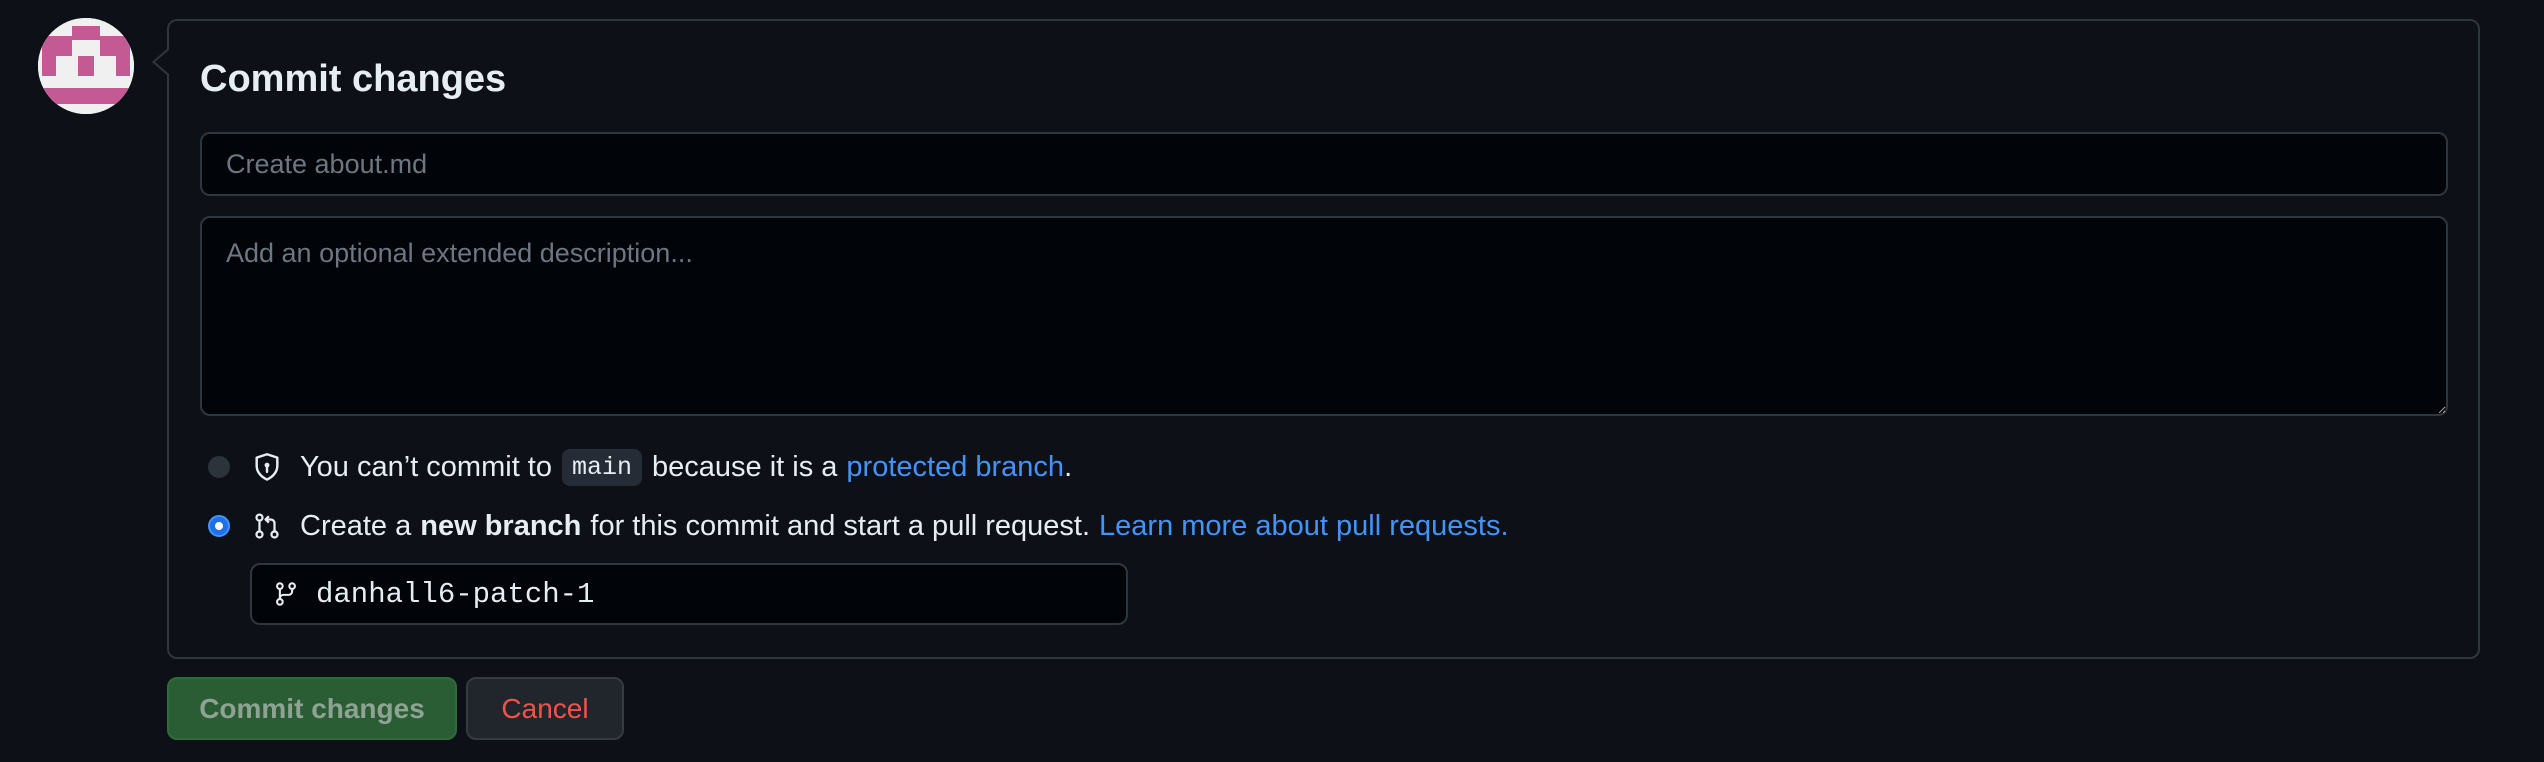 The height and width of the screenshot is (762, 2544). Describe the element at coordinates (745, 466) in the screenshot. I see `protected-text-middle: because it is a` at that location.